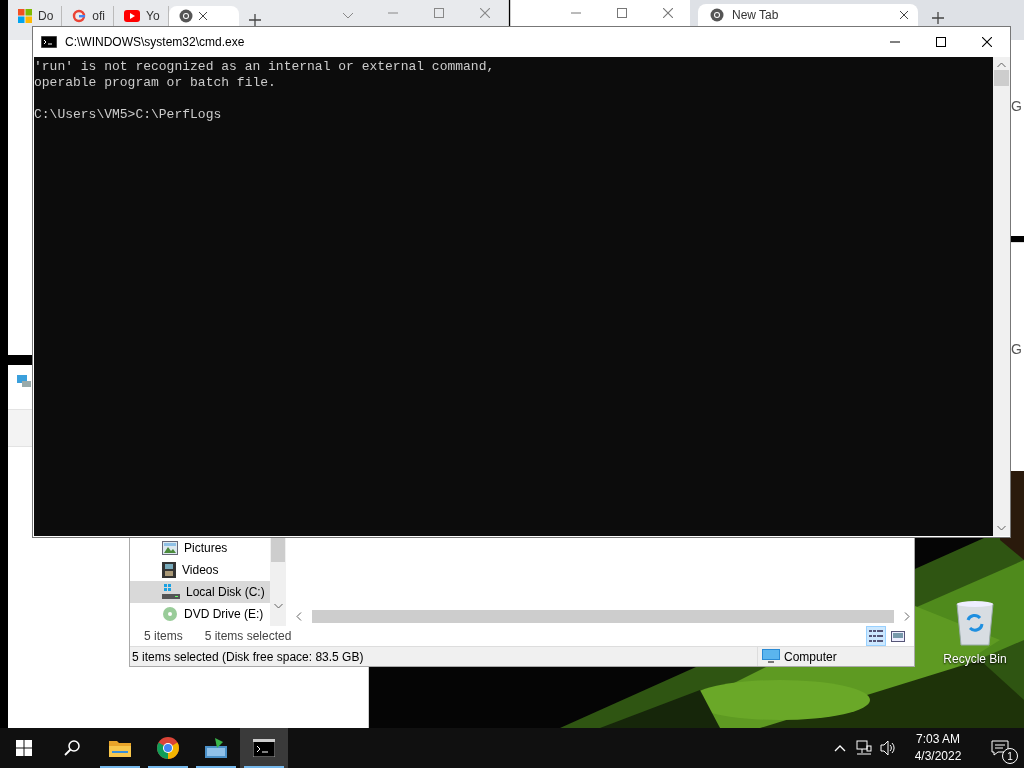  I want to click on film-icon, so click(169, 570).